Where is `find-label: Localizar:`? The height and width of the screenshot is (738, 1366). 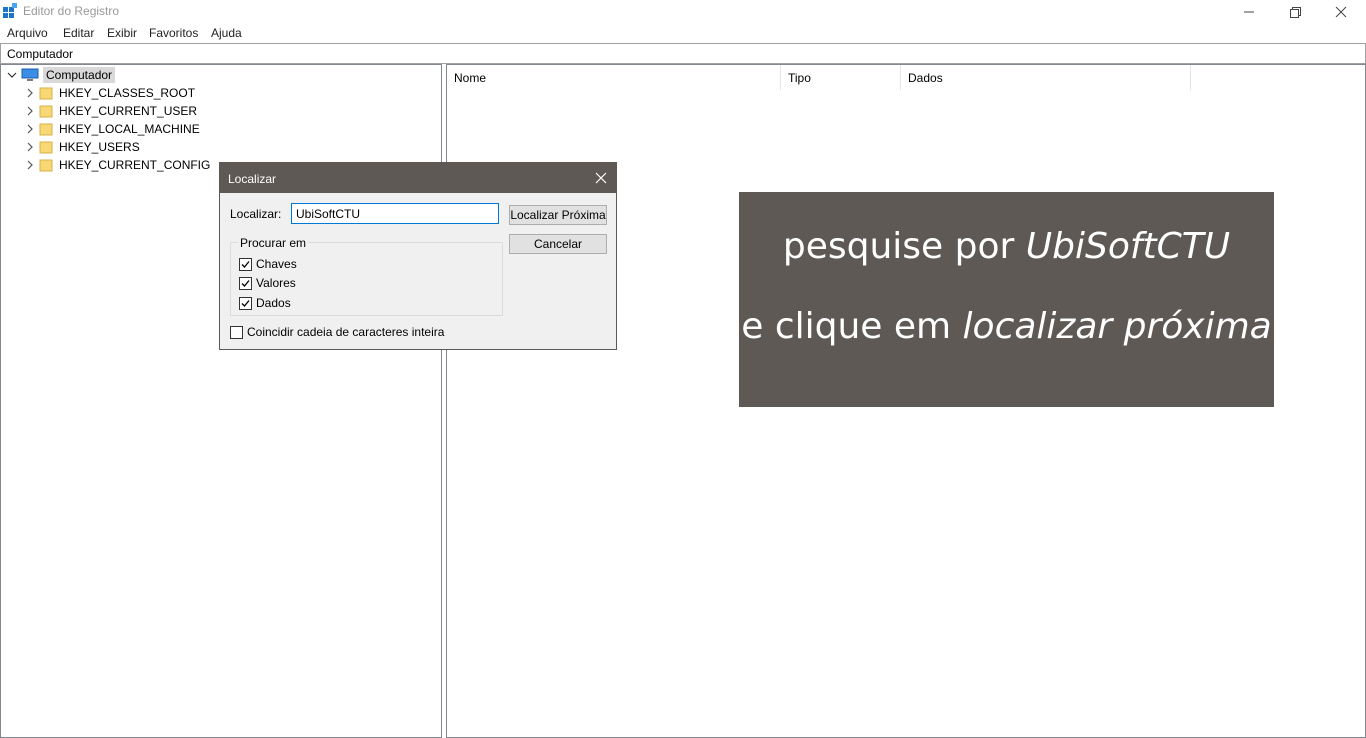 find-label: Localizar: is located at coordinates (256, 214).